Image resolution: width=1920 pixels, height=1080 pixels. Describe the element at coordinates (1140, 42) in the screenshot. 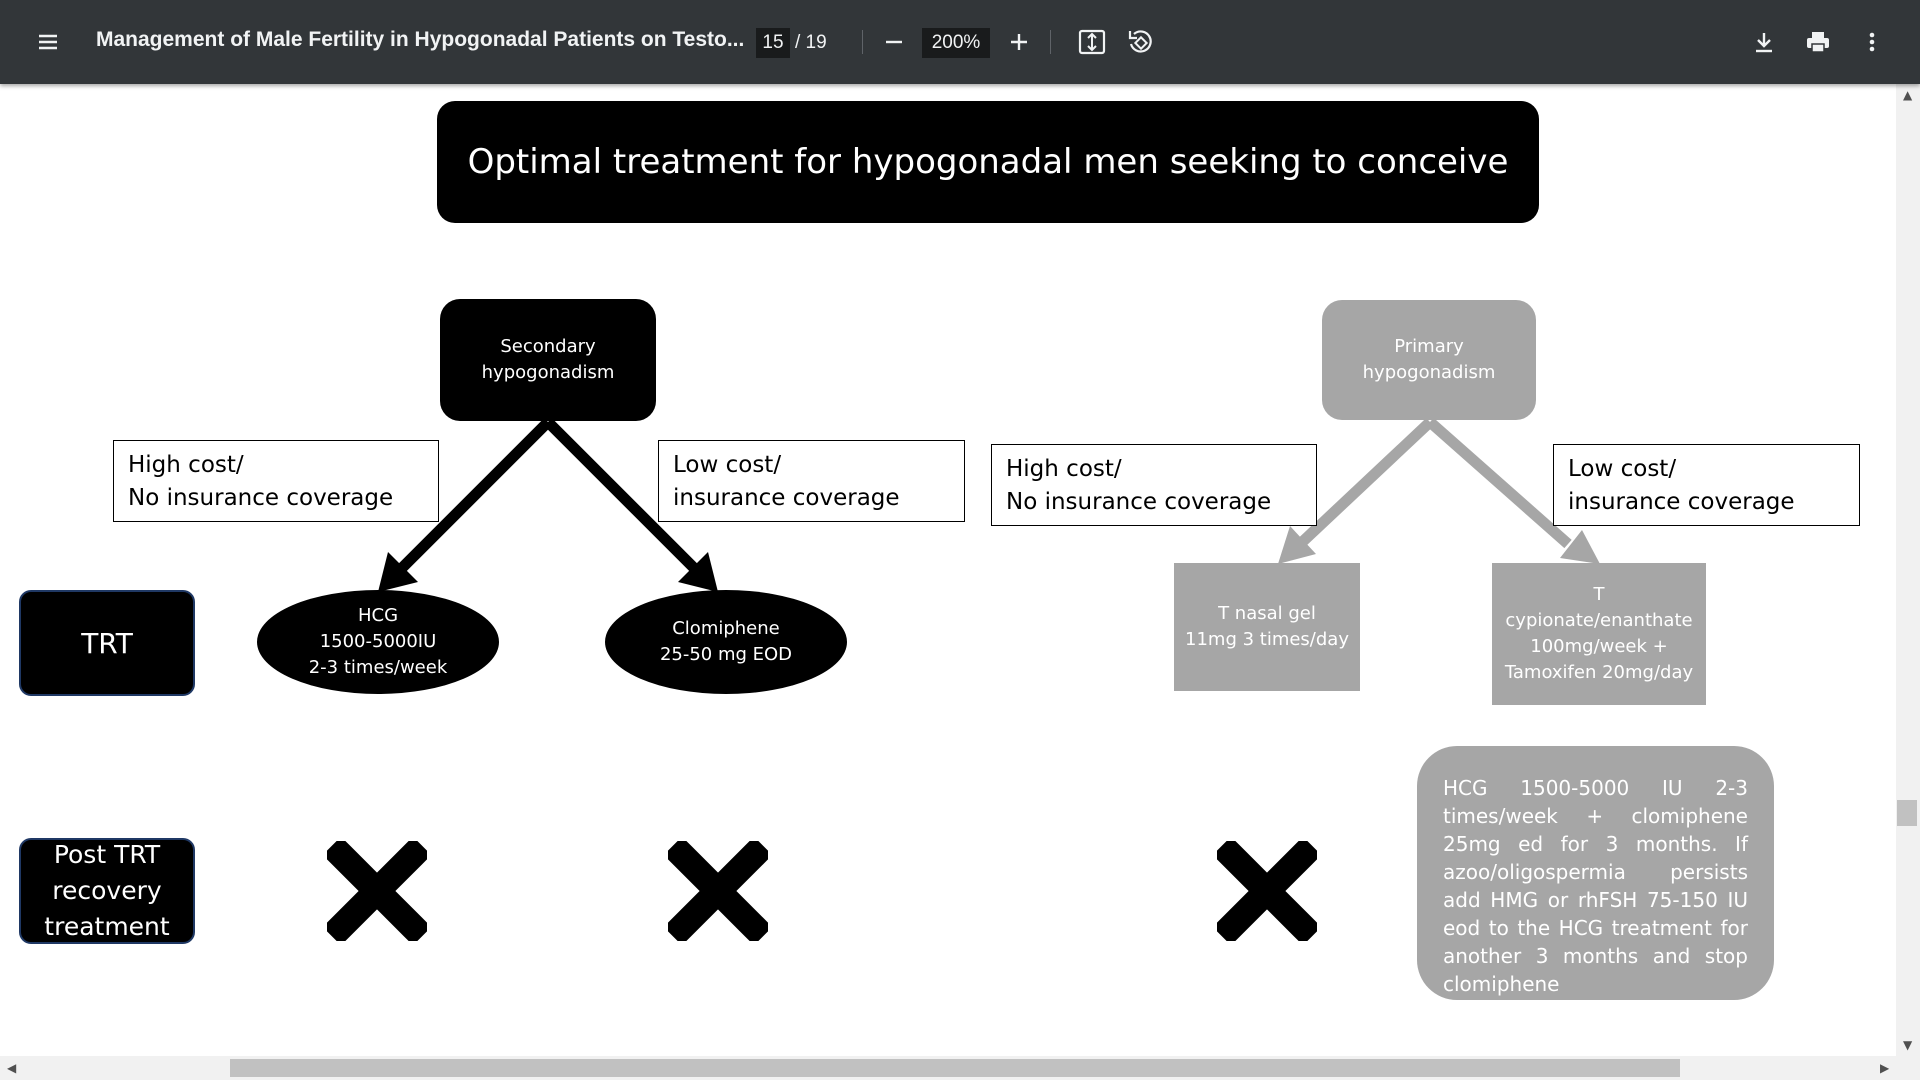

I see `rotate-icon` at that location.